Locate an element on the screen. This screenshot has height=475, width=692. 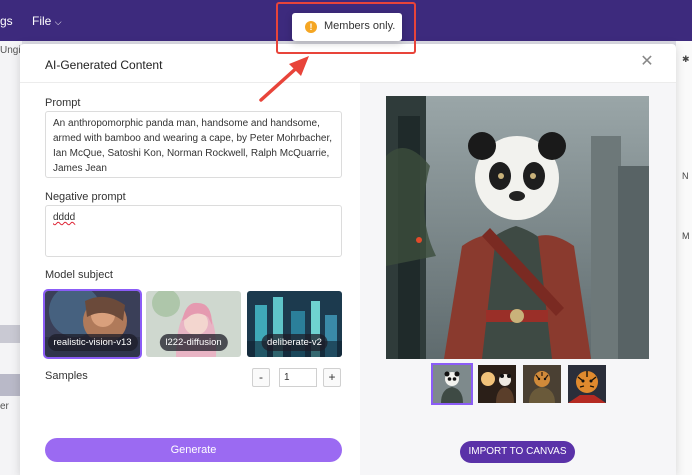
thumbnail-strip is located at coordinates (519, 384).